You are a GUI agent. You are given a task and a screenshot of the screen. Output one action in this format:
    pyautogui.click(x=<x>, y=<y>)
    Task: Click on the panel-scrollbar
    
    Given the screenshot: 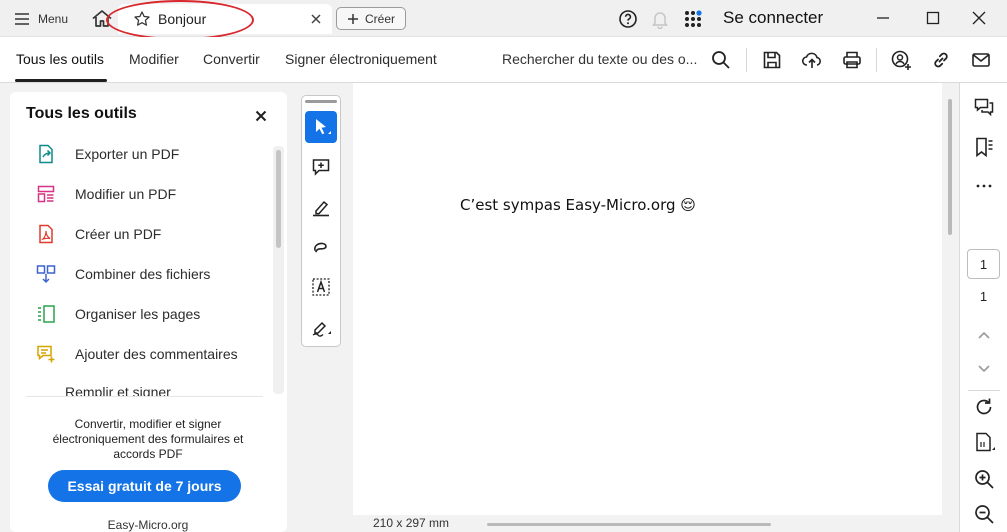 What is the action you would take?
    pyautogui.click(x=278, y=199)
    